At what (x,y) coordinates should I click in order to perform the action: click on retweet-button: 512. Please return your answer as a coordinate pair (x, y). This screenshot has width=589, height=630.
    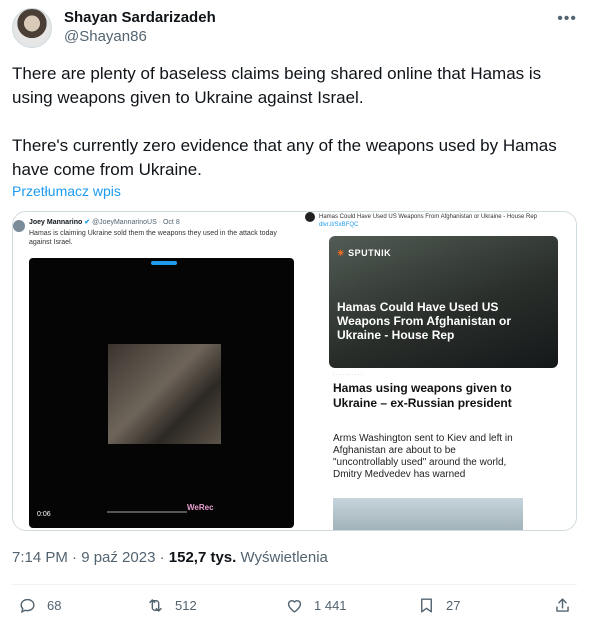
    Looking at the image, I should click on (171, 605).